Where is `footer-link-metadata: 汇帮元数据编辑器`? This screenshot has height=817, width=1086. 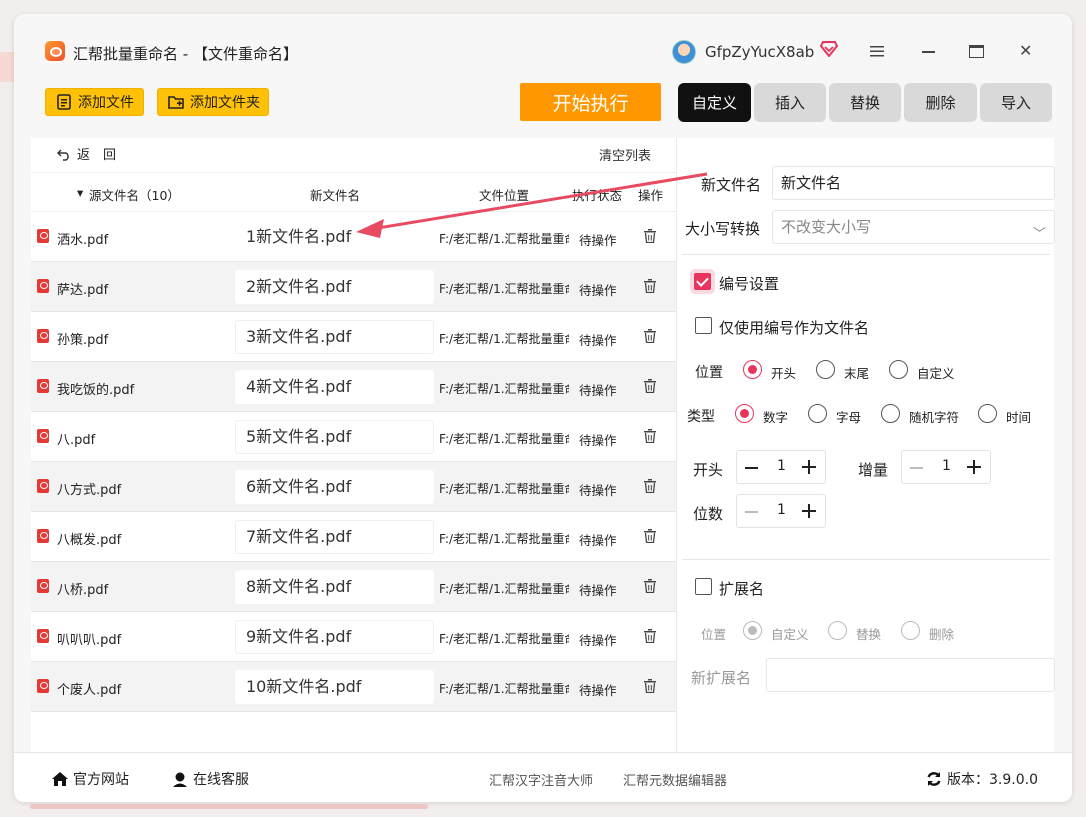 footer-link-metadata: 汇帮元数据编辑器 is located at coordinates (675, 779).